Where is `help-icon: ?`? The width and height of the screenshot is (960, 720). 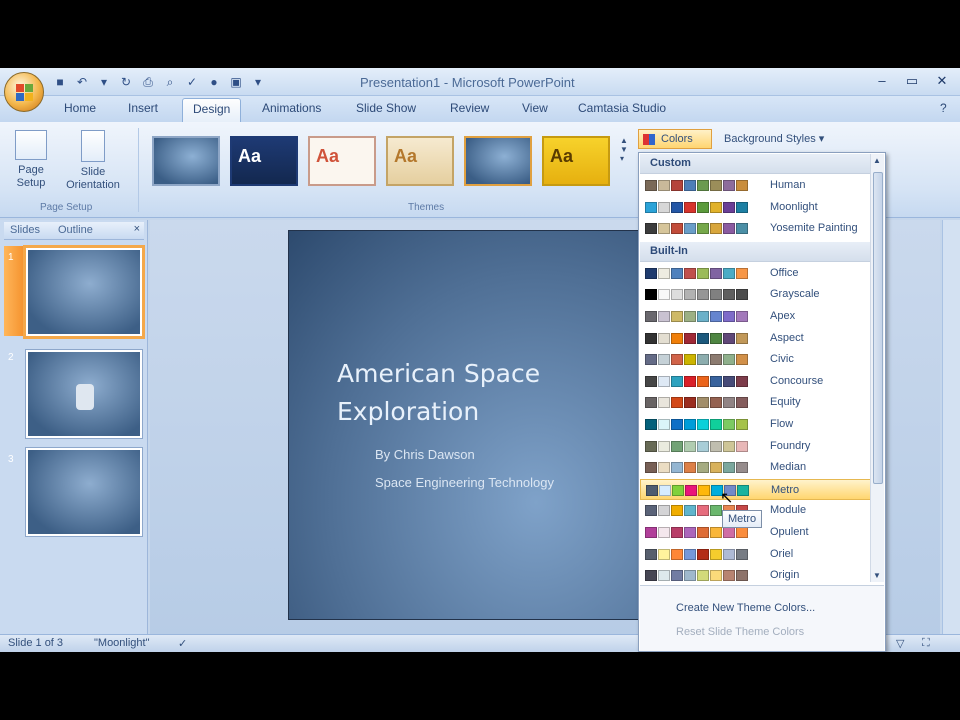
help-icon: ? is located at coordinates (947, 108).